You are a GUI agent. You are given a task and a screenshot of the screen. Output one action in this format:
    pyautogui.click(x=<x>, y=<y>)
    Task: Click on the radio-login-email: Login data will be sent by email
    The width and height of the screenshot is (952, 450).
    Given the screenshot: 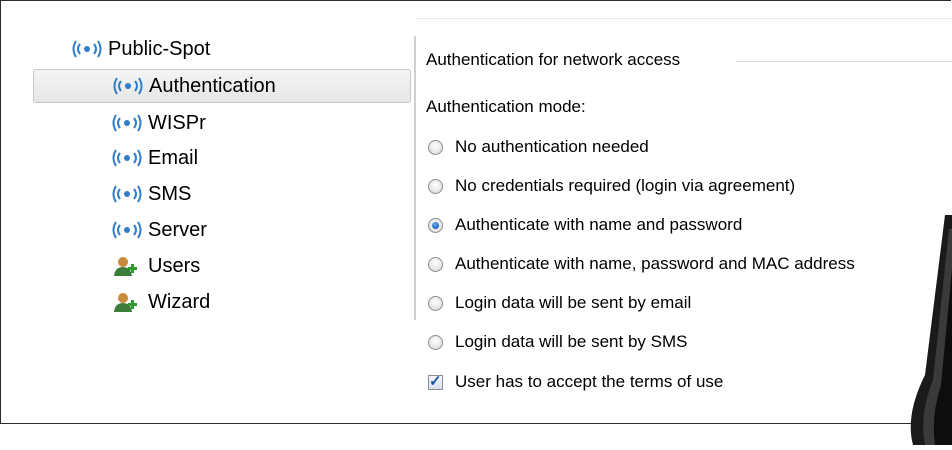 What is the action you would take?
    pyautogui.click(x=559, y=303)
    